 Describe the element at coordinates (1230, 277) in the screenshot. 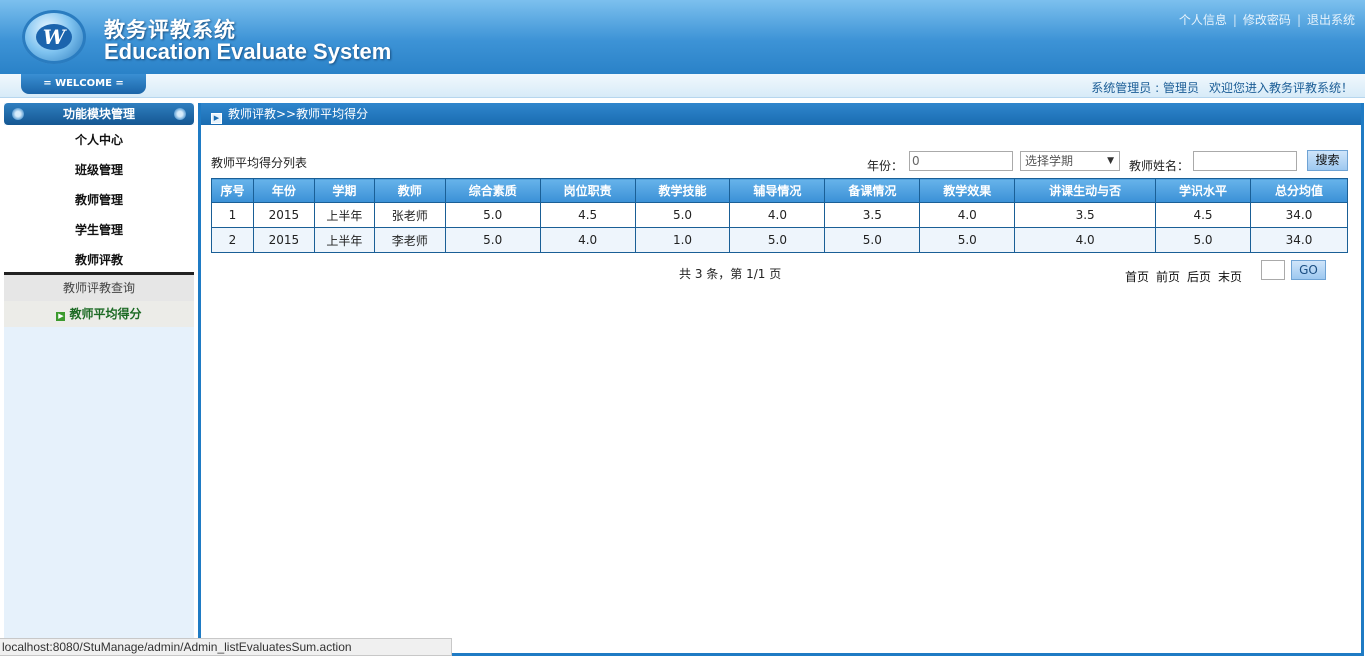

I see `pager-last: 末页` at that location.